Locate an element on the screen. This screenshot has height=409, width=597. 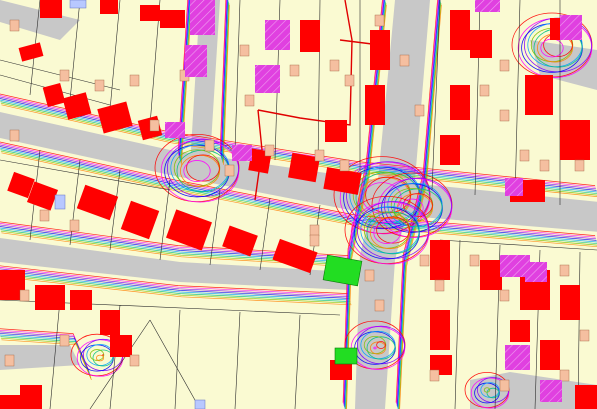
green-building is located at coordinates (346, 356).